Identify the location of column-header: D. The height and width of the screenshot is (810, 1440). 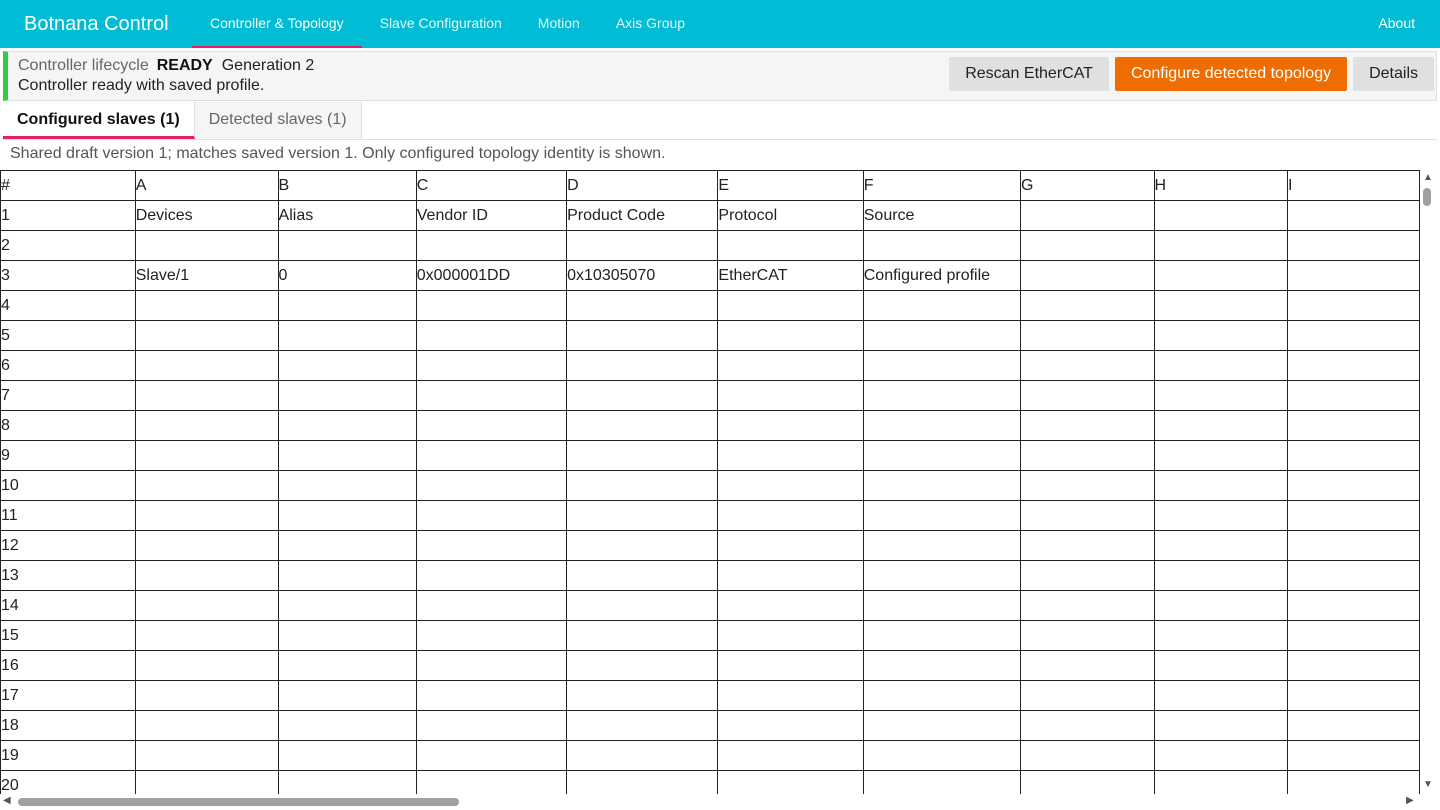
(642, 185).